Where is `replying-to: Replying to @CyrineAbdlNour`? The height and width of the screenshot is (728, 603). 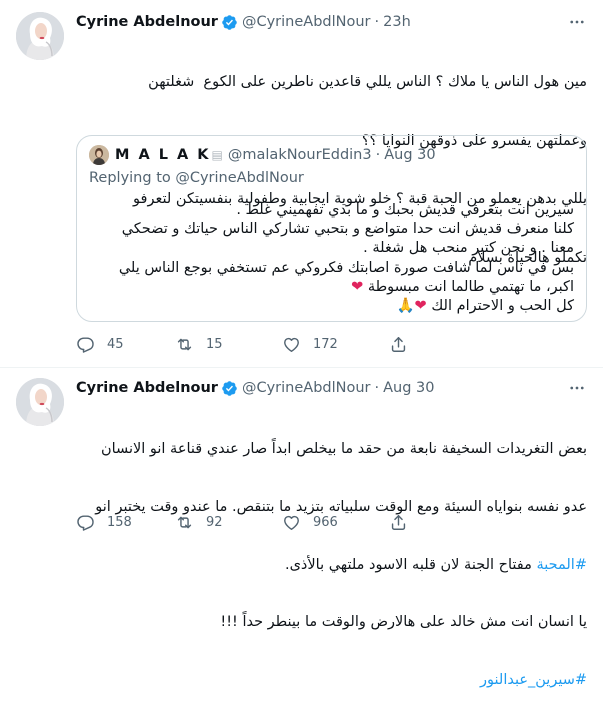
replying-to: Replying to @CyrineAbdlNour is located at coordinates (196, 178).